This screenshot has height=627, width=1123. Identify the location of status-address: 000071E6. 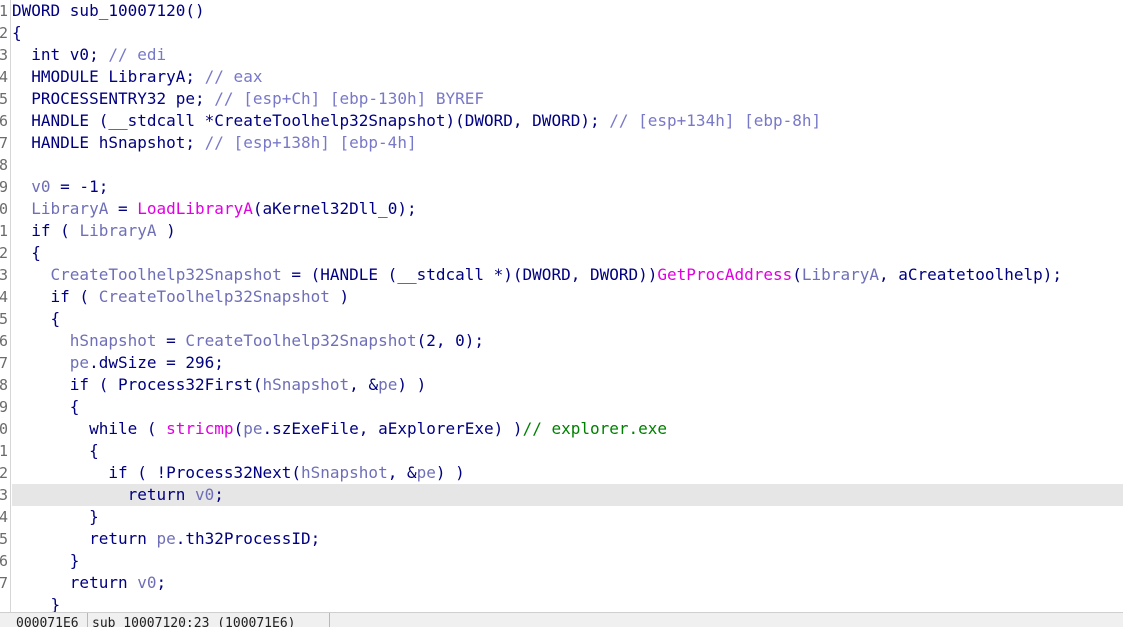
(50, 620).